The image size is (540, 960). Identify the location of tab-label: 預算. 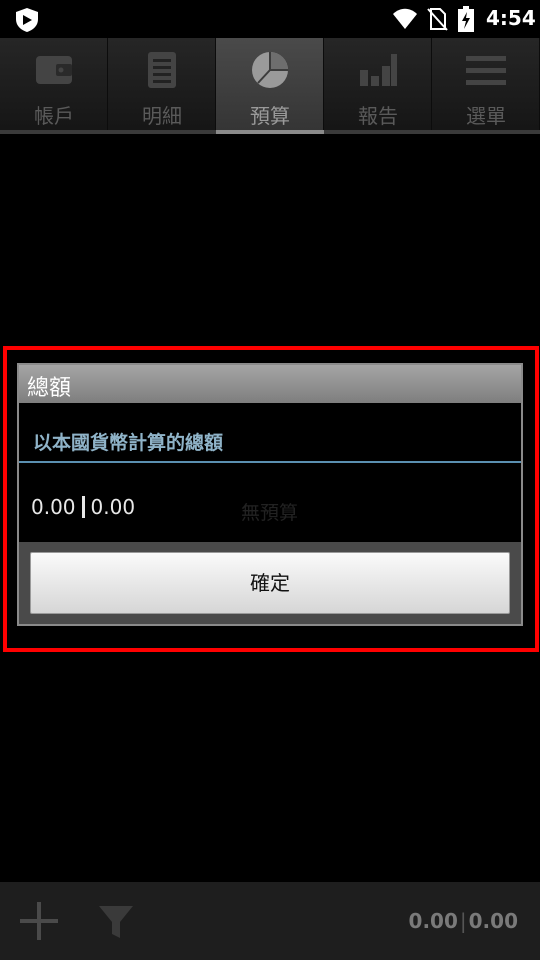
(270, 116).